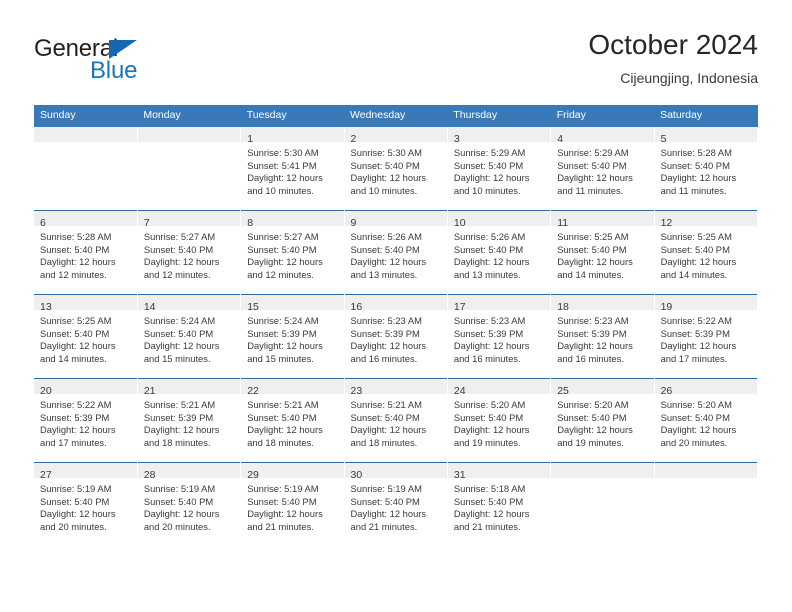 This screenshot has width=792, height=612. I want to click on day-number: 9, so click(353, 223).